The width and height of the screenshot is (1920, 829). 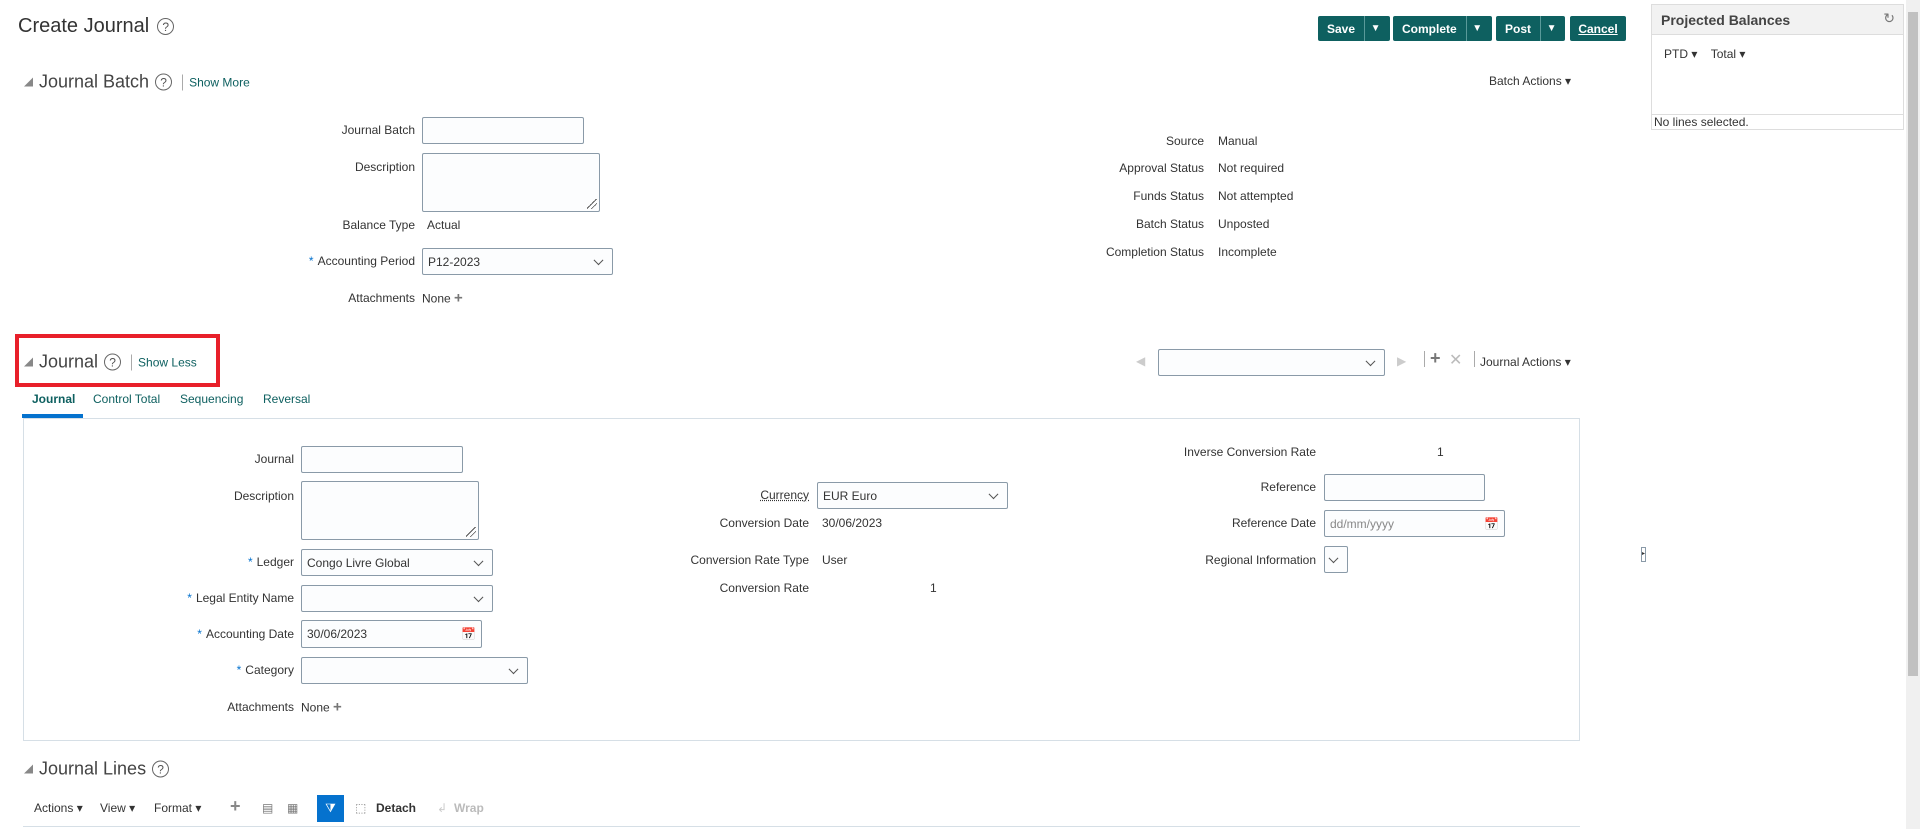 I want to click on ledger-label: * Ledger, so click(x=270, y=562).